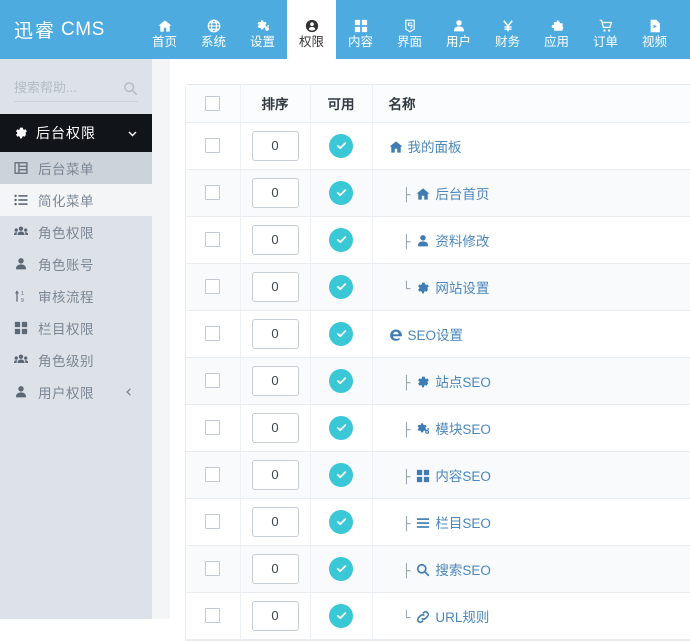 The height and width of the screenshot is (641, 690). What do you see at coordinates (556, 41) in the screenshot?
I see `topnav-label: 应用` at bounding box center [556, 41].